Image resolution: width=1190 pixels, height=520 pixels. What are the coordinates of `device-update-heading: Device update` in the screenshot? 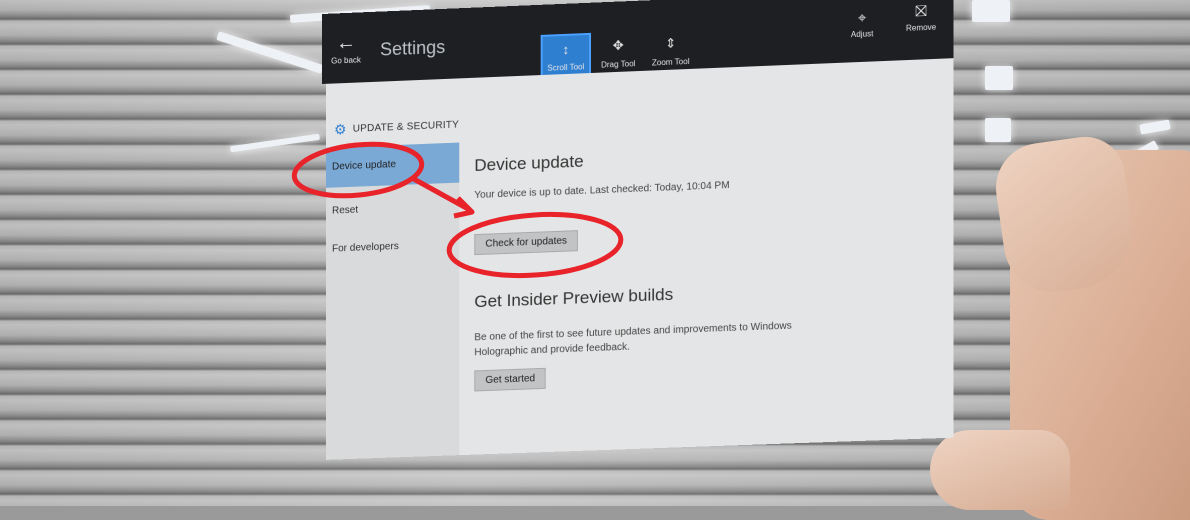 It's located at (529, 163).